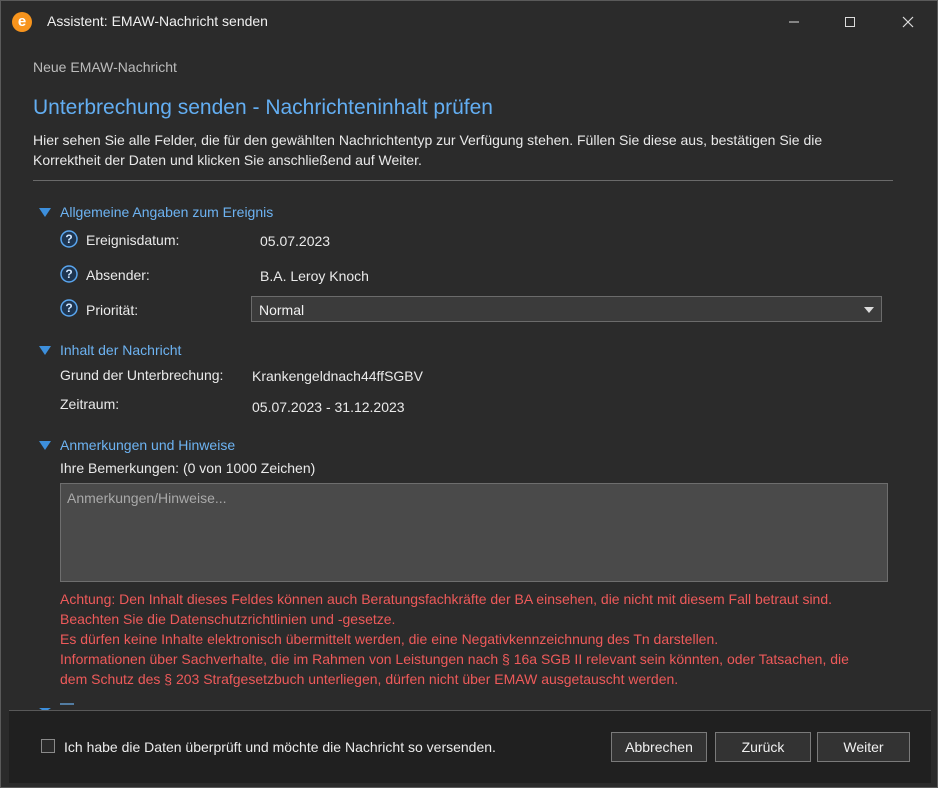  I want to click on remarks-textarea, so click(474, 532).